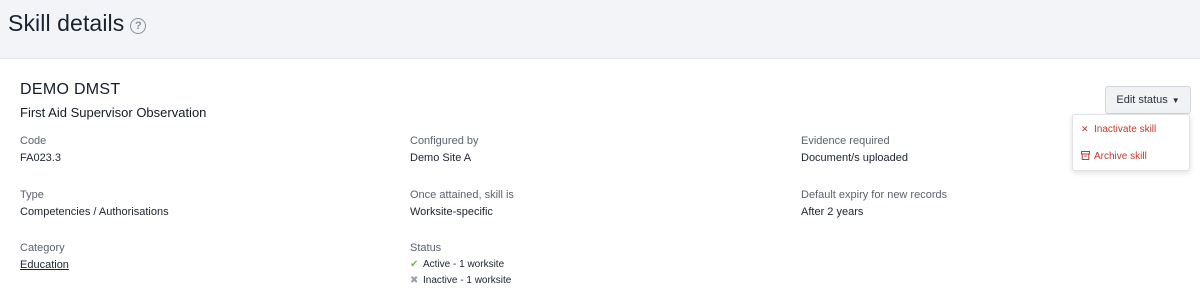  I want to click on field-label: Type, so click(32, 195).